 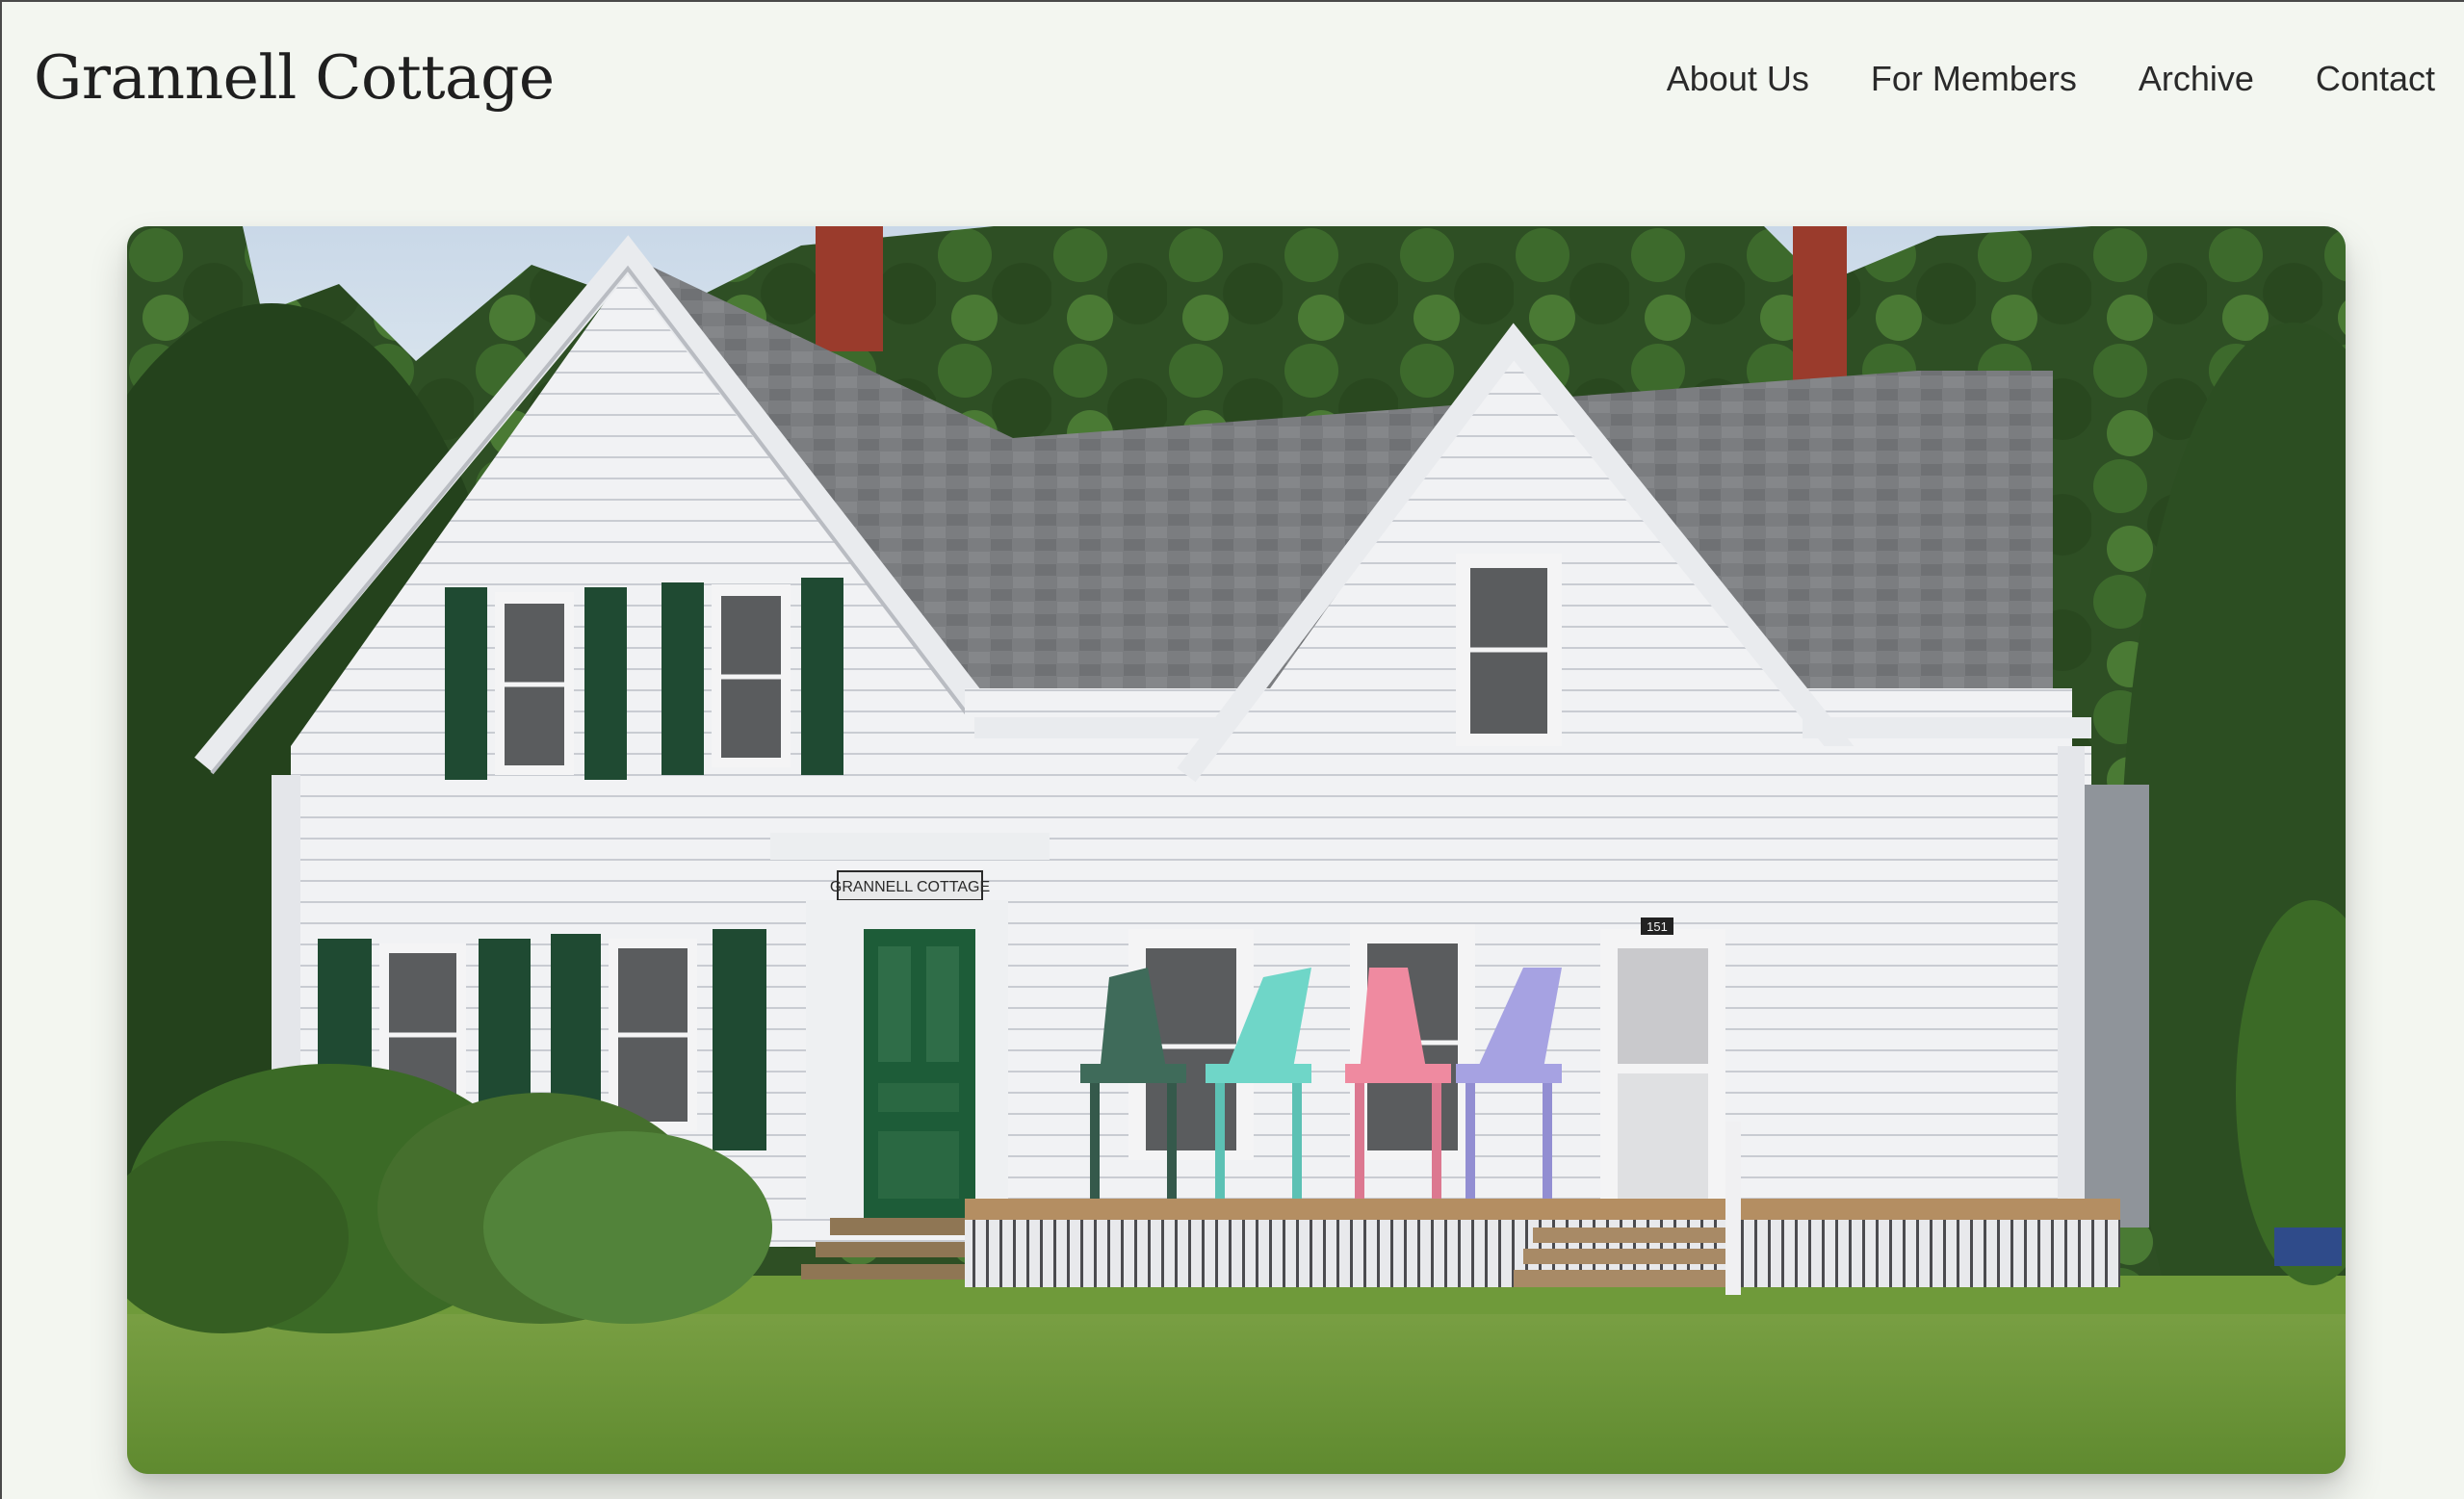 What do you see at coordinates (1657, 926) in the screenshot?
I see `house-number: 151` at bounding box center [1657, 926].